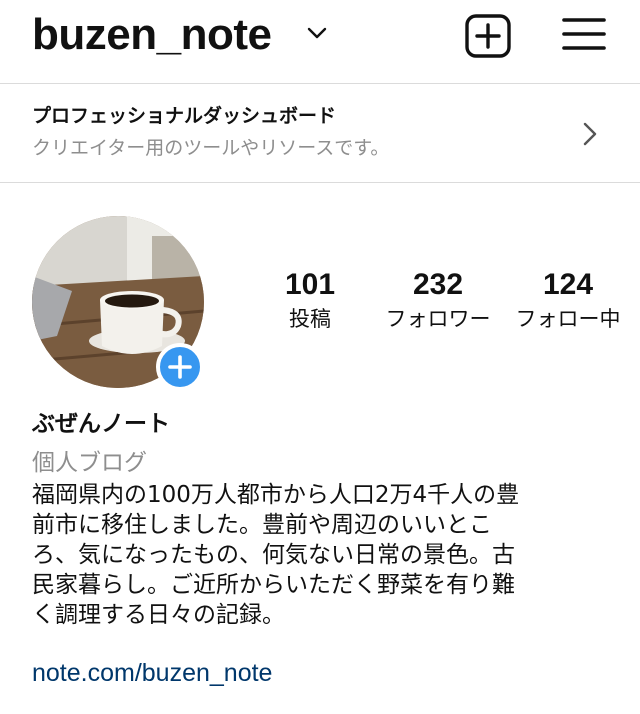 The height and width of the screenshot is (714, 640). I want to click on posts-label: 投稿, so click(310, 319).